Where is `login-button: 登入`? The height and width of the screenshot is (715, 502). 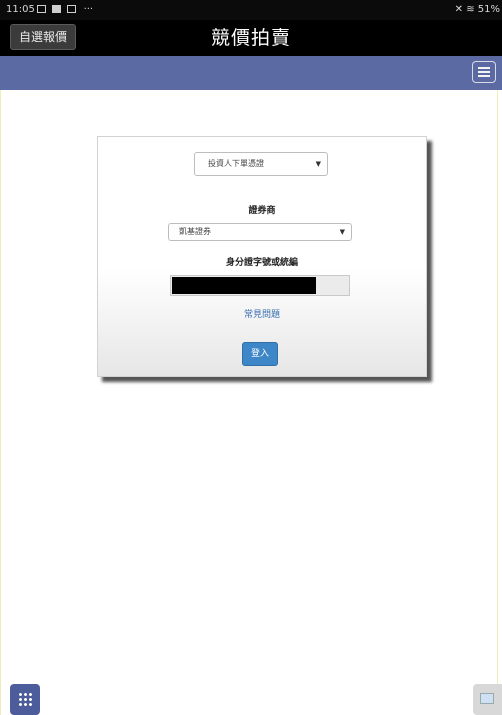 login-button: 登入 is located at coordinates (260, 354).